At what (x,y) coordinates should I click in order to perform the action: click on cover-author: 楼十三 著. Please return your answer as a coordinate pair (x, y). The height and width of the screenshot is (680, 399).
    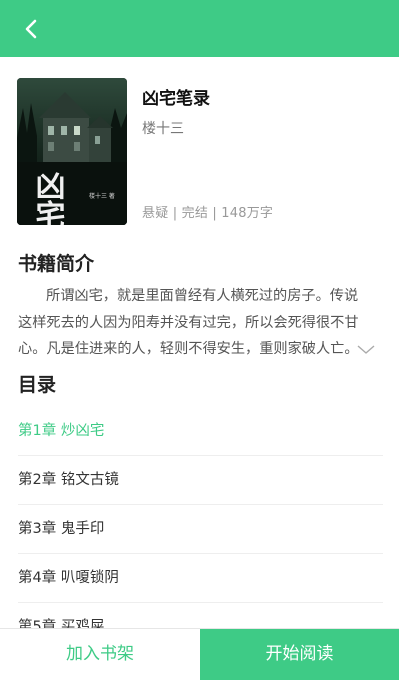
    Looking at the image, I should click on (102, 196).